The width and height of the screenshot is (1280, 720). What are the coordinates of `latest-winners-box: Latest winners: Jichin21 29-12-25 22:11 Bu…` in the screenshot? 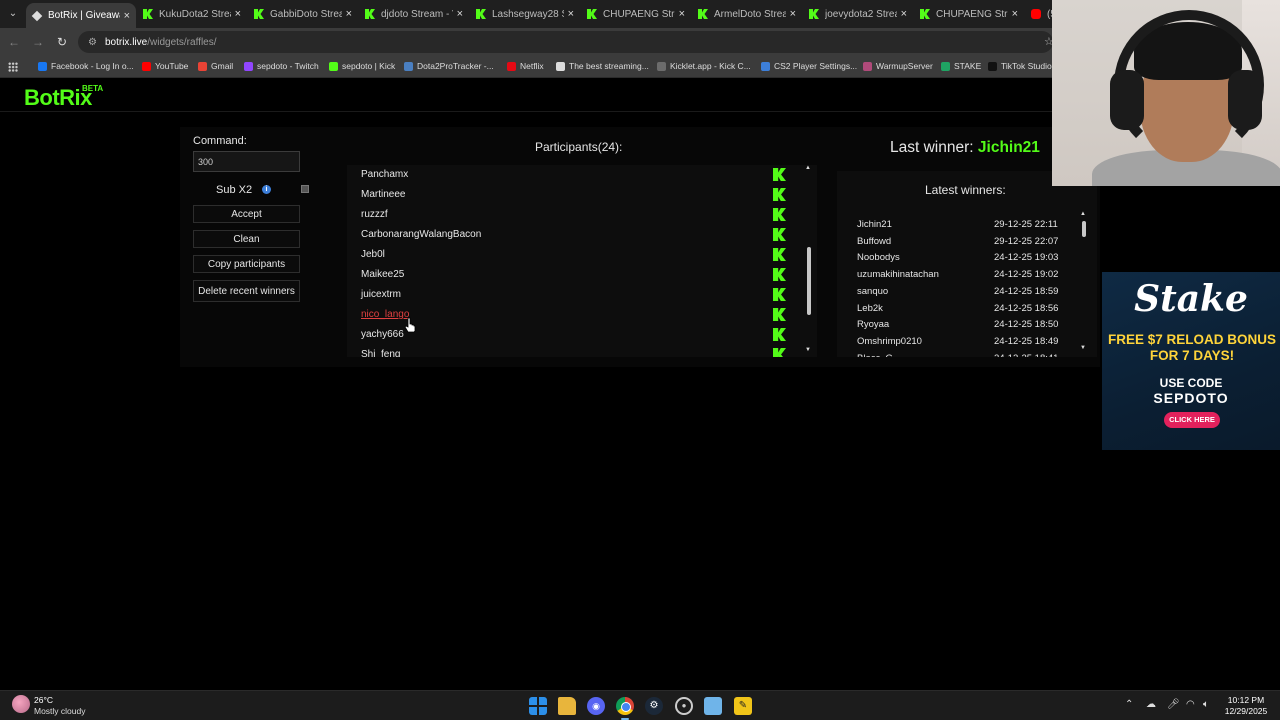 It's located at (967, 264).